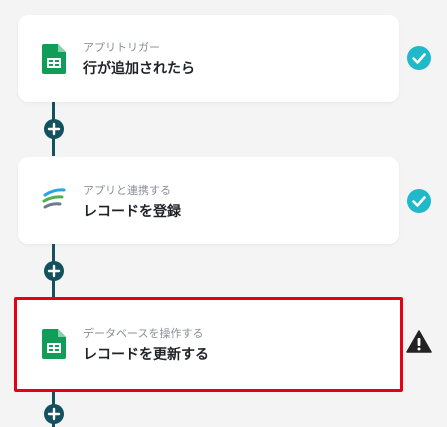 The image size is (447, 427). Describe the element at coordinates (143, 333) in the screenshot. I see `step-subtitle: データベースを操作する` at that location.